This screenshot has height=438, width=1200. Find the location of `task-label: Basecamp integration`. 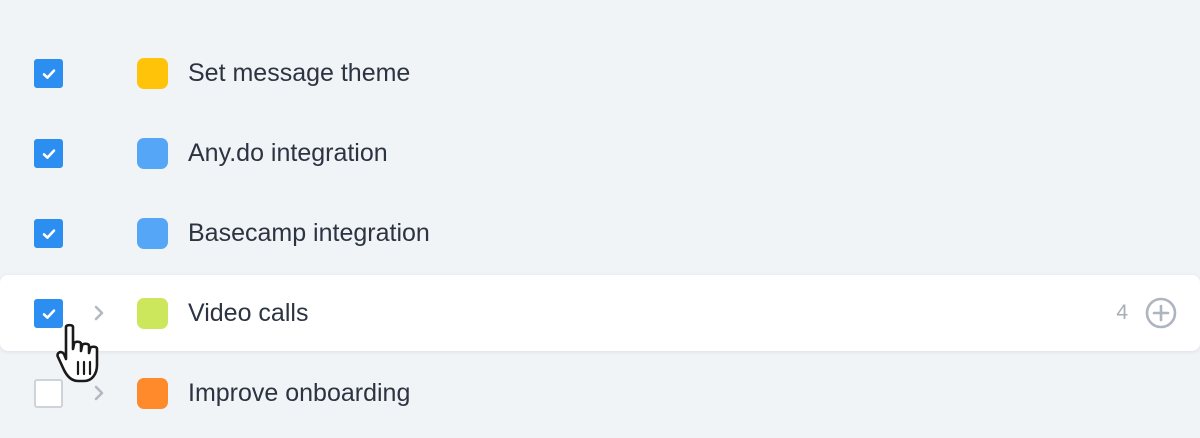

task-label: Basecamp integration is located at coordinates (309, 233).